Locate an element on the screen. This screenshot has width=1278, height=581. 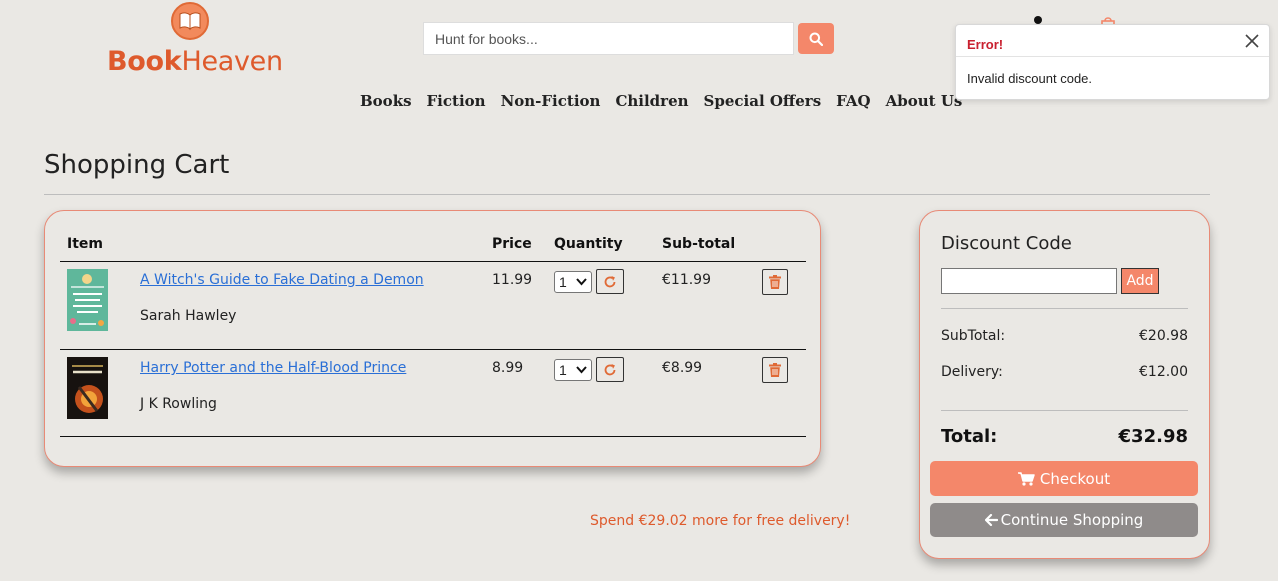
header-item: Item is located at coordinates (85, 244).